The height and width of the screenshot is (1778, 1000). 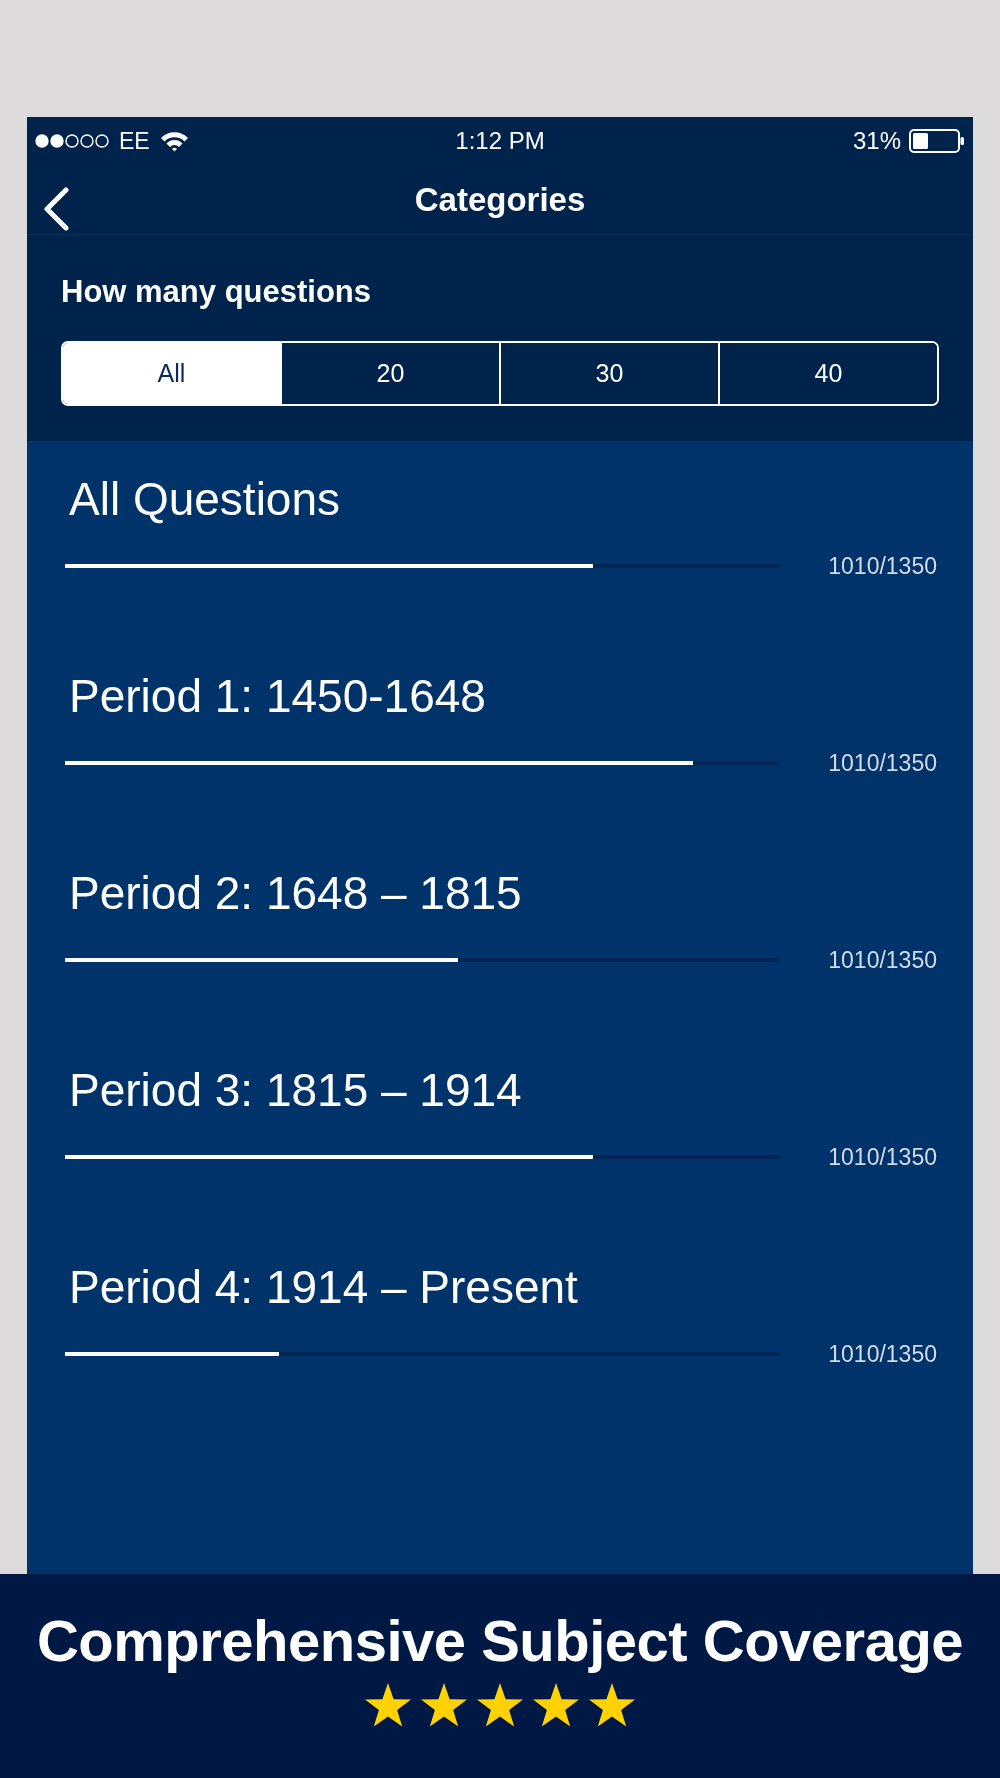 I want to click on category-title: All Questions, so click(x=202, y=499).